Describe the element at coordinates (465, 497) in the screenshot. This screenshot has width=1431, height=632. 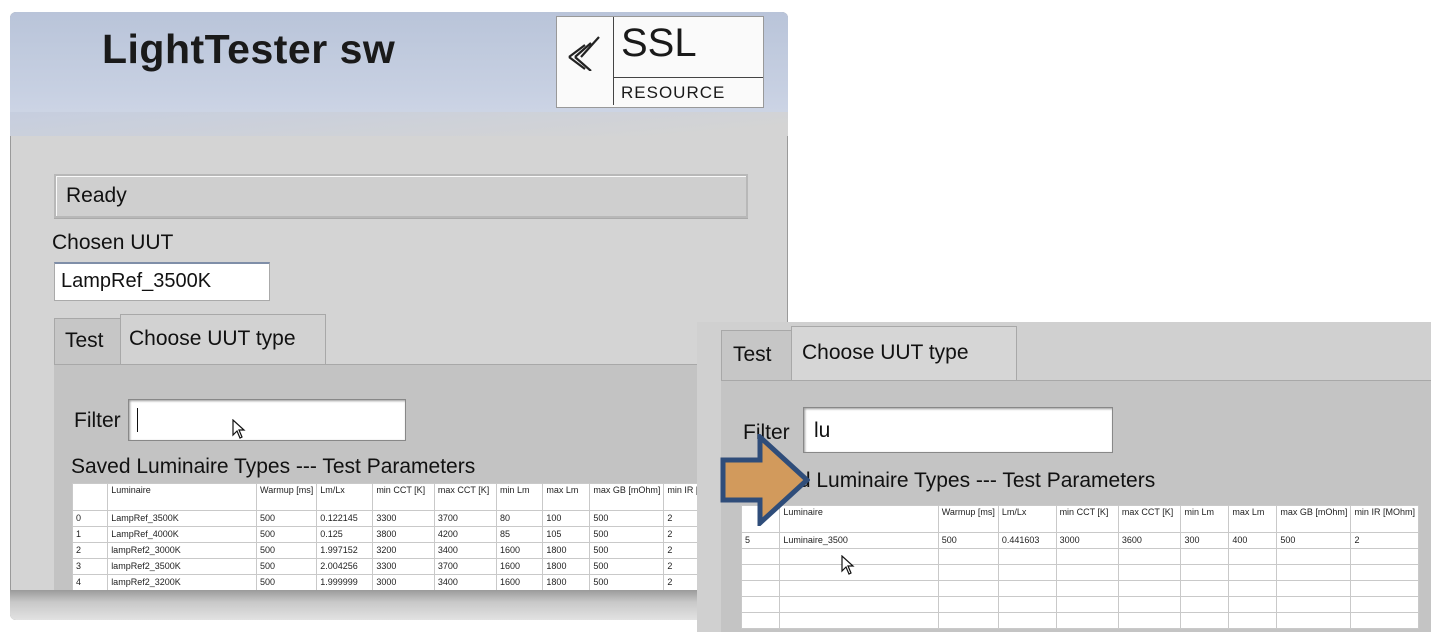
I see `column-header: max CCT [K]` at that location.